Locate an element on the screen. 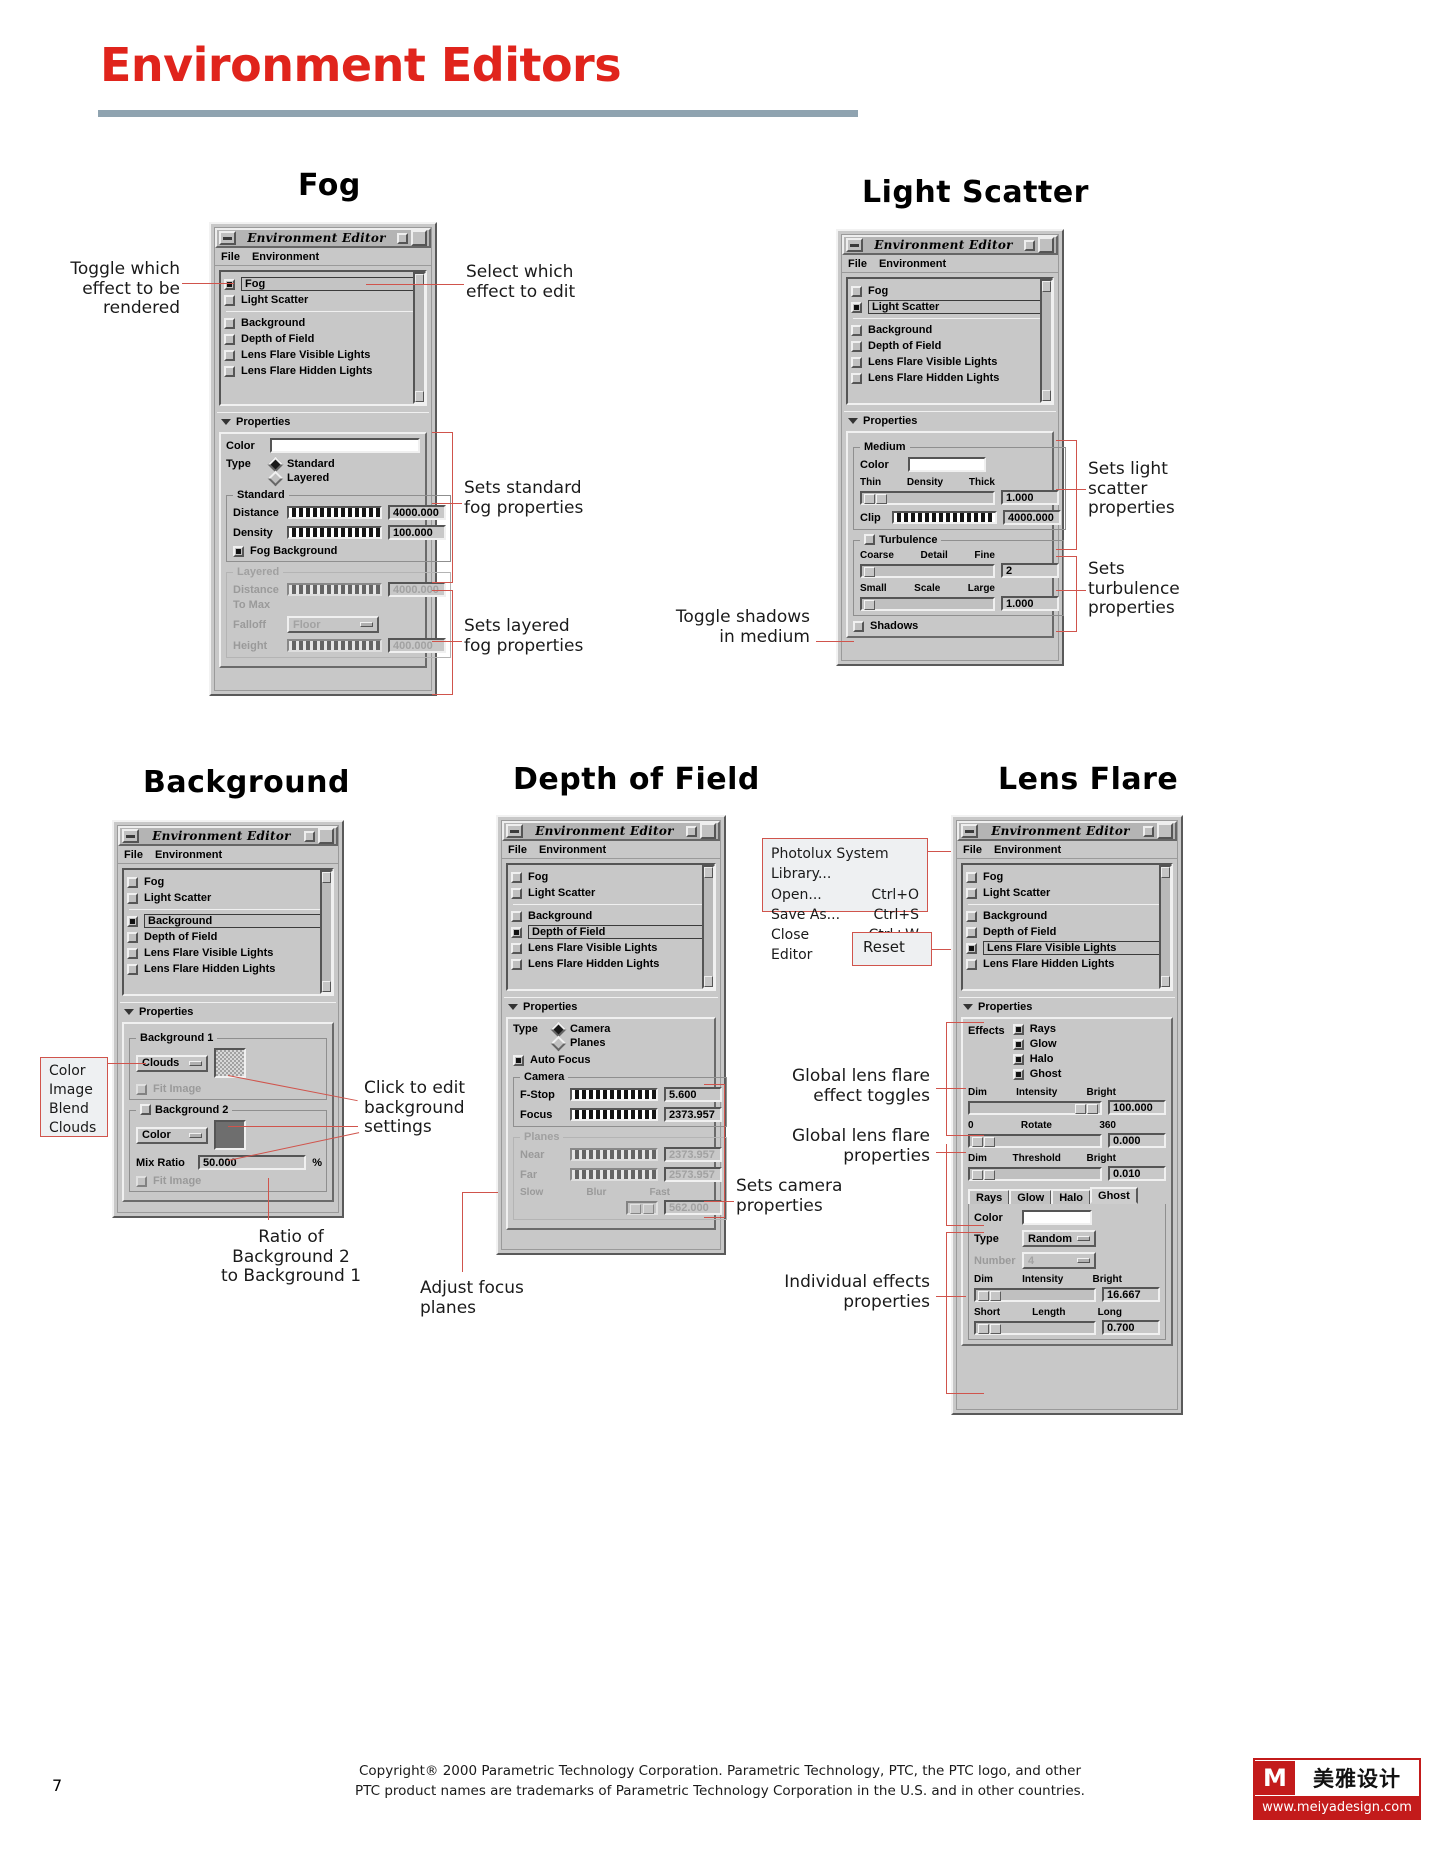 This screenshot has height=1851, width=1451. threshold-thumb-secondary is located at coordinates (989, 1174).